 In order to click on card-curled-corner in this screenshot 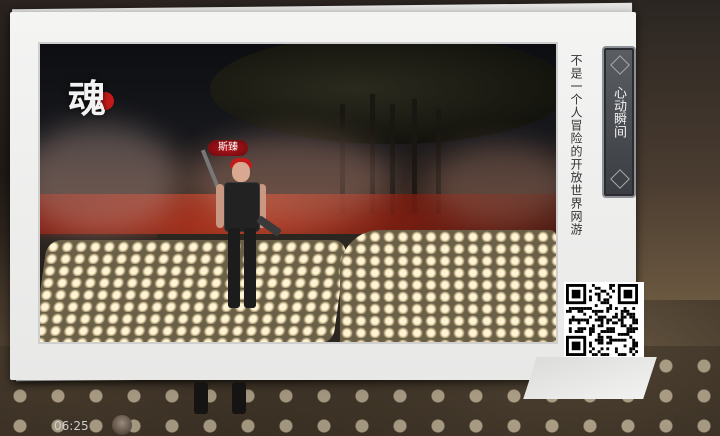, I will do `click(590, 378)`.